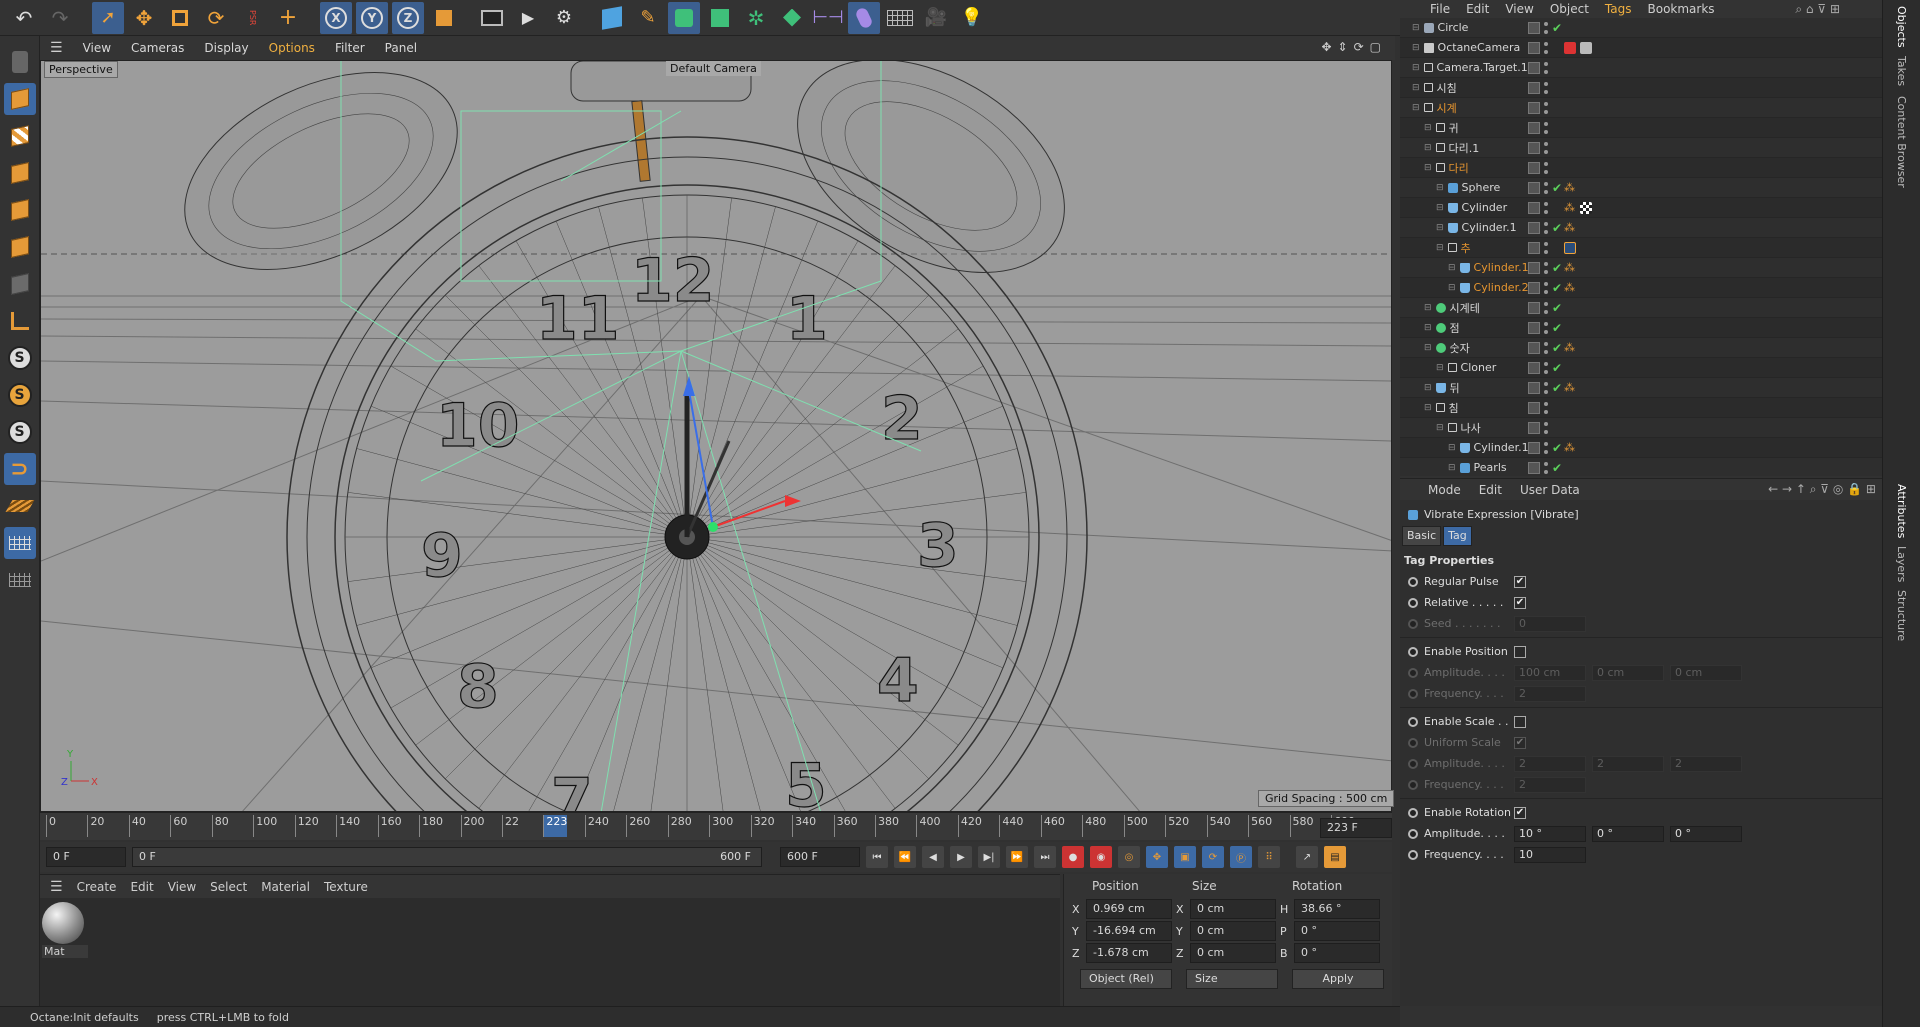 The image size is (1920, 1027). Describe the element at coordinates (756, 18) in the screenshot. I see `cloner-icon: ✲` at that location.